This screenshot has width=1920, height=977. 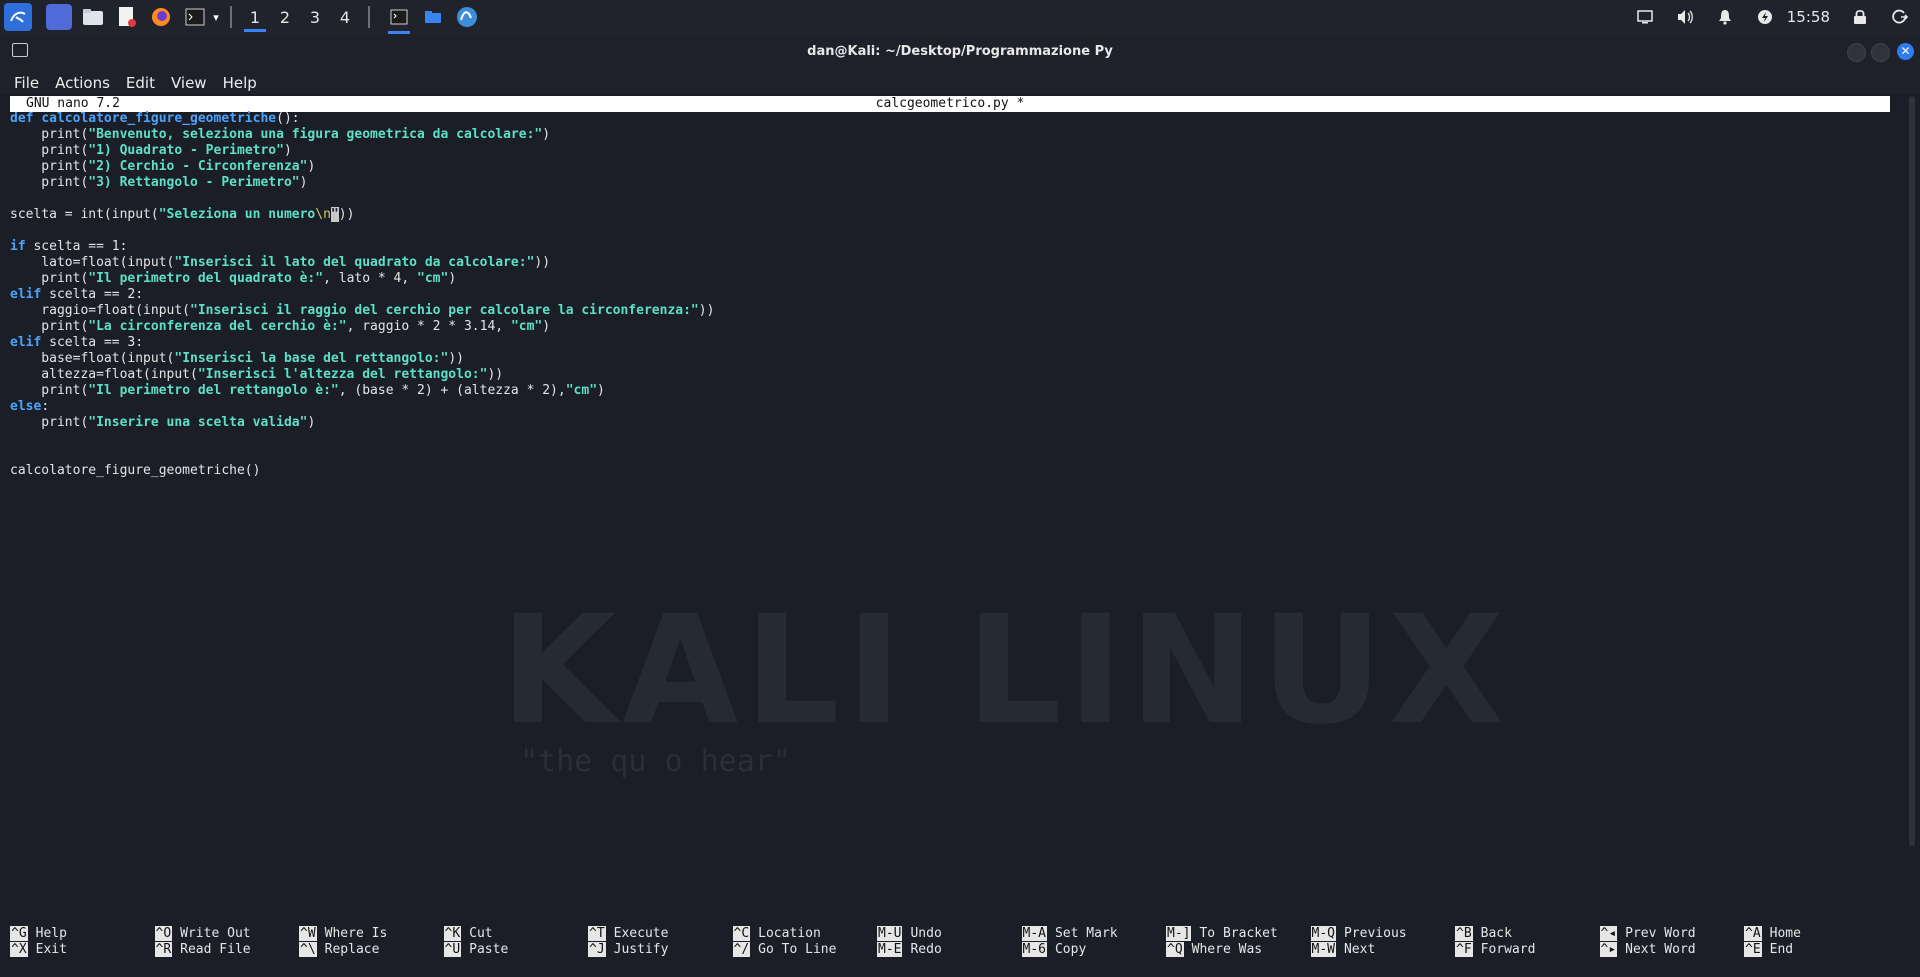 I want to click on terminal-launcher-icon, so click(x=195, y=17).